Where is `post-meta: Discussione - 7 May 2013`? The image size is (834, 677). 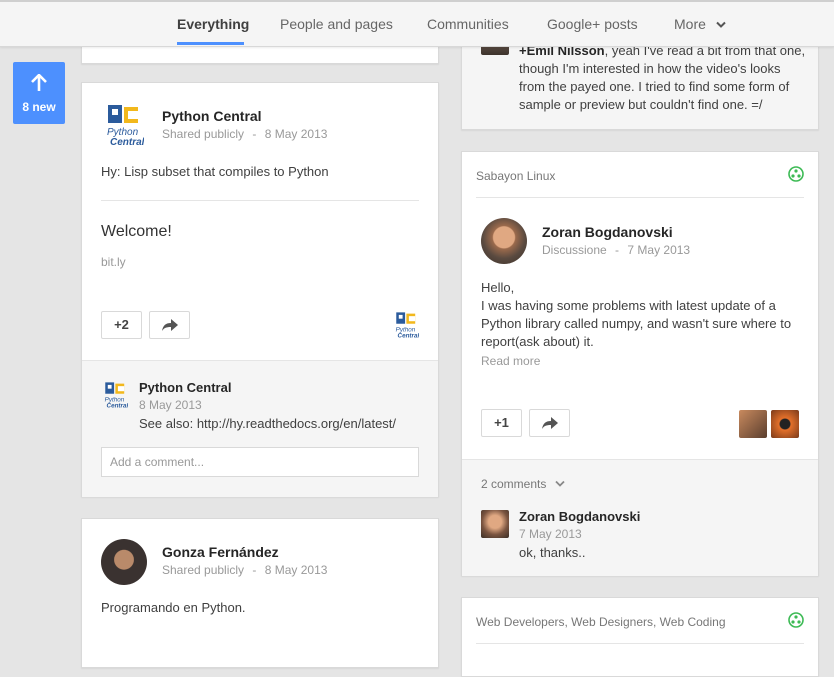
post-meta: Discussione - 7 May 2013 is located at coordinates (616, 250).